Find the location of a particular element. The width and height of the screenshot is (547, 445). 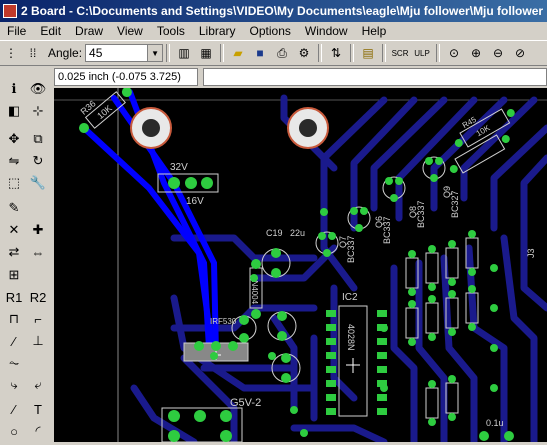

paste-icon: ✎ is located at coordinates (14, 208).